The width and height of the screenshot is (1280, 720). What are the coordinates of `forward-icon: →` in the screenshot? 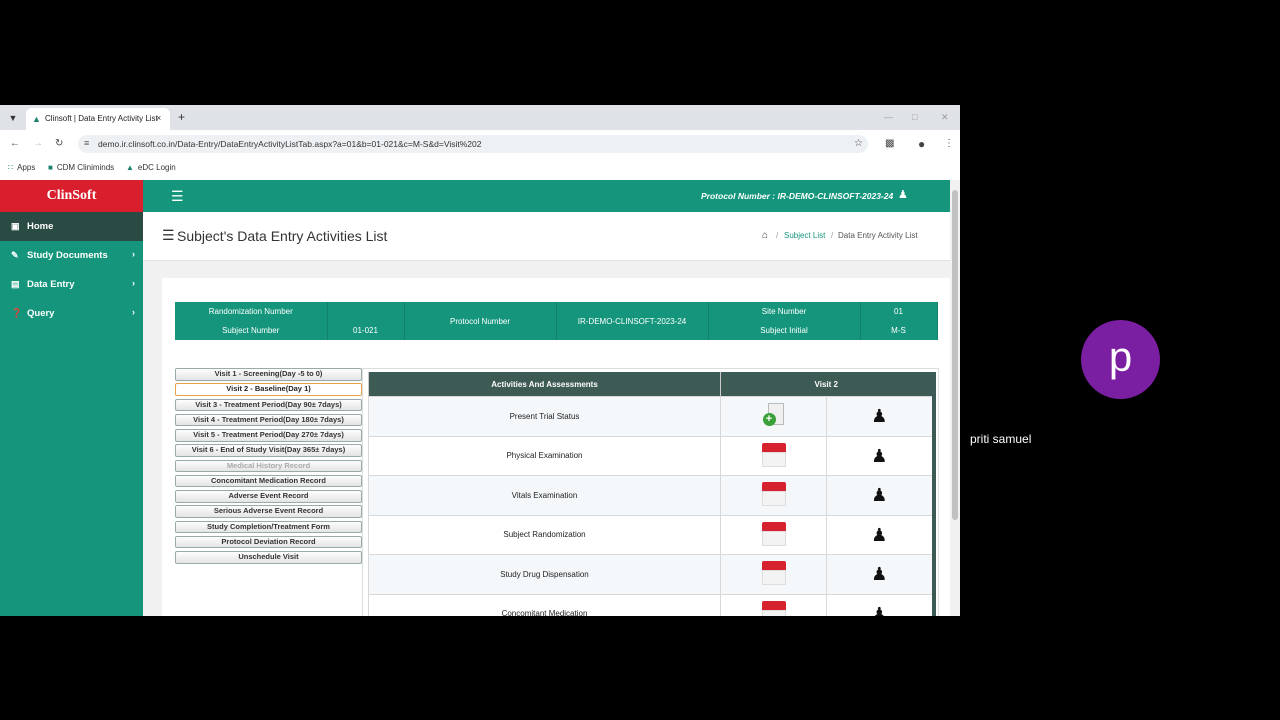 It's located at (38, 143).